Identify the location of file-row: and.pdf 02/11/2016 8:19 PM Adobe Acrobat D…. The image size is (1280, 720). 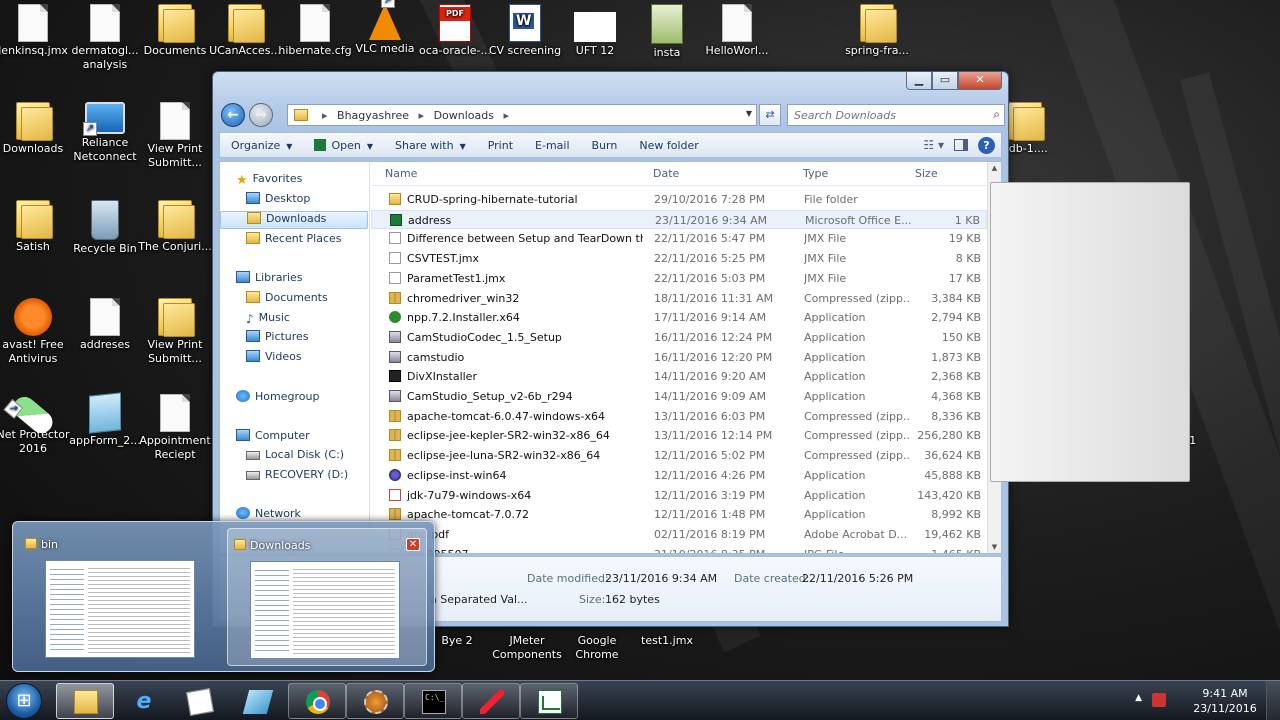
(679, 534).